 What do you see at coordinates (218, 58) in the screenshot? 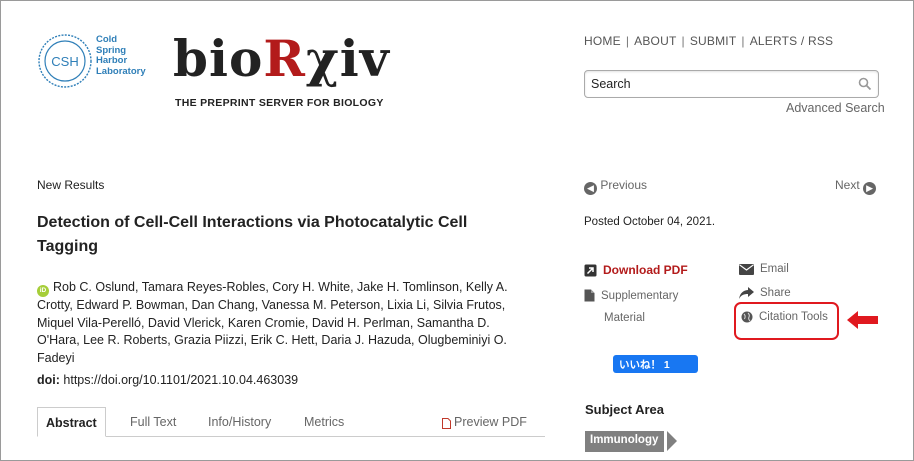
I see `brand-prefix: bio` at bounding box center [218, 58].